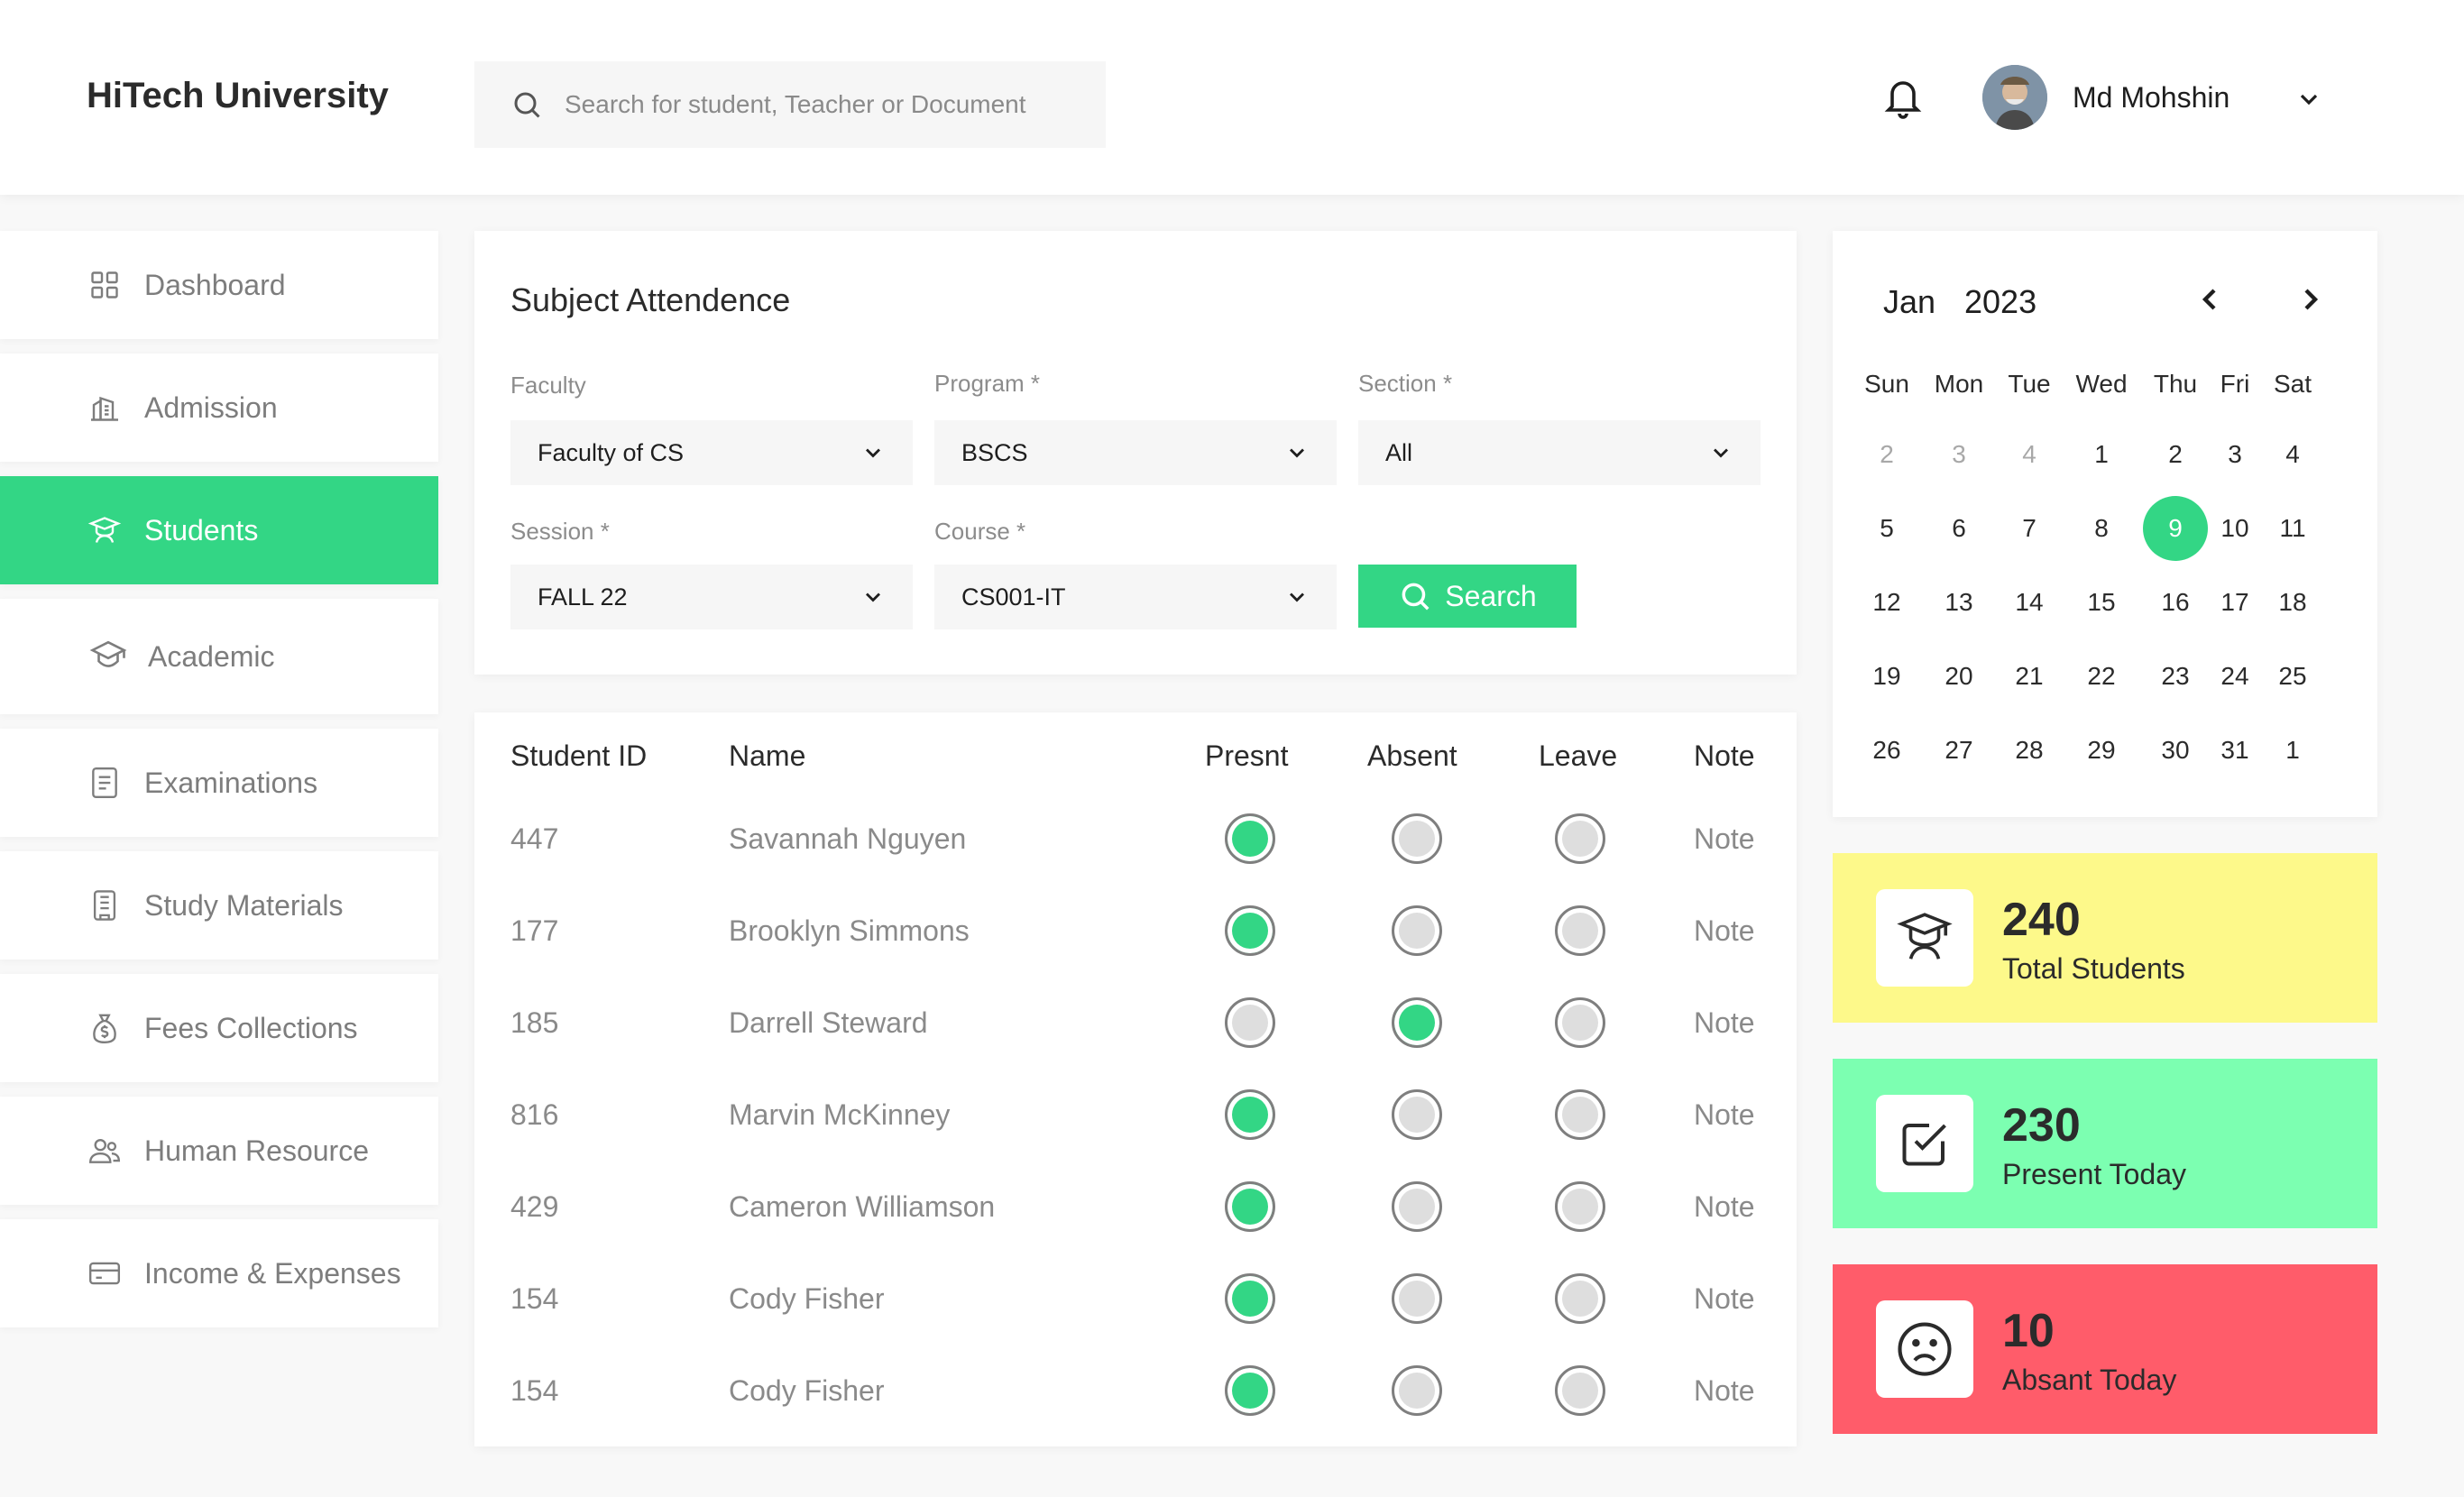 This screenshot has height=1497, width=2464. I want to click on calendar-day: 24, so click(2235, 676).